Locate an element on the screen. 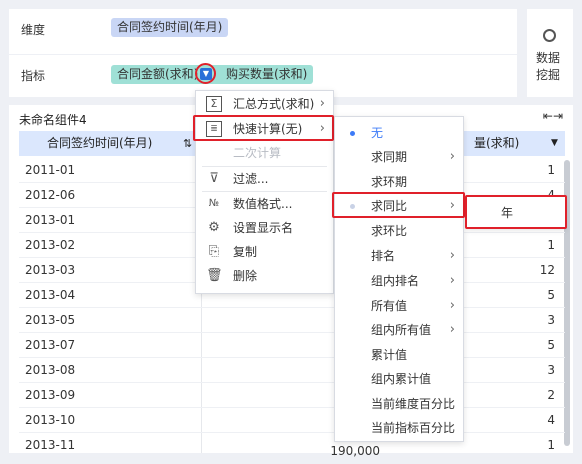 This screenshot has height=464, width=582. table-row: 2013-08 3 is located at coordinates (292, 370).